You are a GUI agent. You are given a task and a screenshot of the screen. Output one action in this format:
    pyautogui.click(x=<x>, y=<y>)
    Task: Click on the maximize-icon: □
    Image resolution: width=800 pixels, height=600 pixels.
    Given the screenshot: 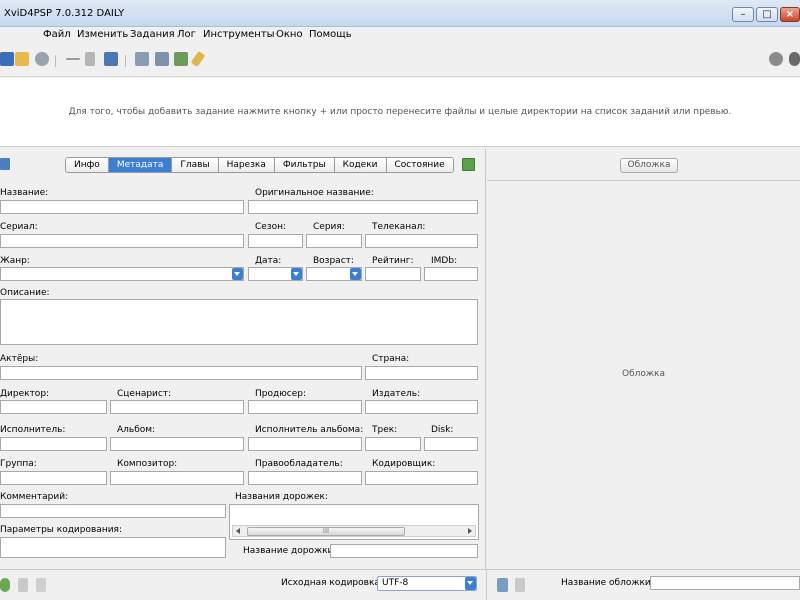 What is the action you would take?
    pyautogui.click(x=767, y=14)
    